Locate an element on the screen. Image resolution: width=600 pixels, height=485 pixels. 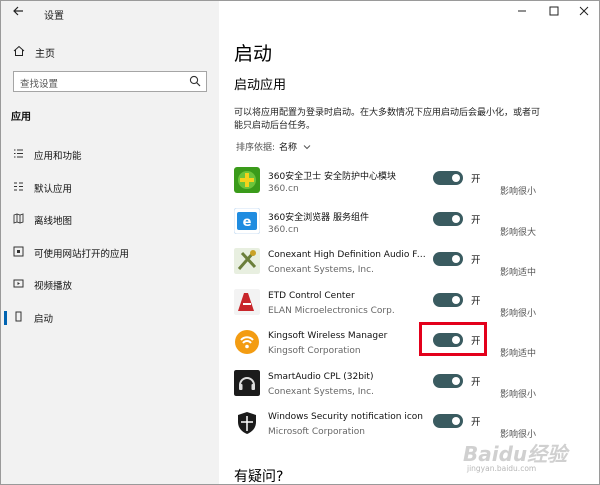
window-title: 设置 is located at coordinates (54, 16).